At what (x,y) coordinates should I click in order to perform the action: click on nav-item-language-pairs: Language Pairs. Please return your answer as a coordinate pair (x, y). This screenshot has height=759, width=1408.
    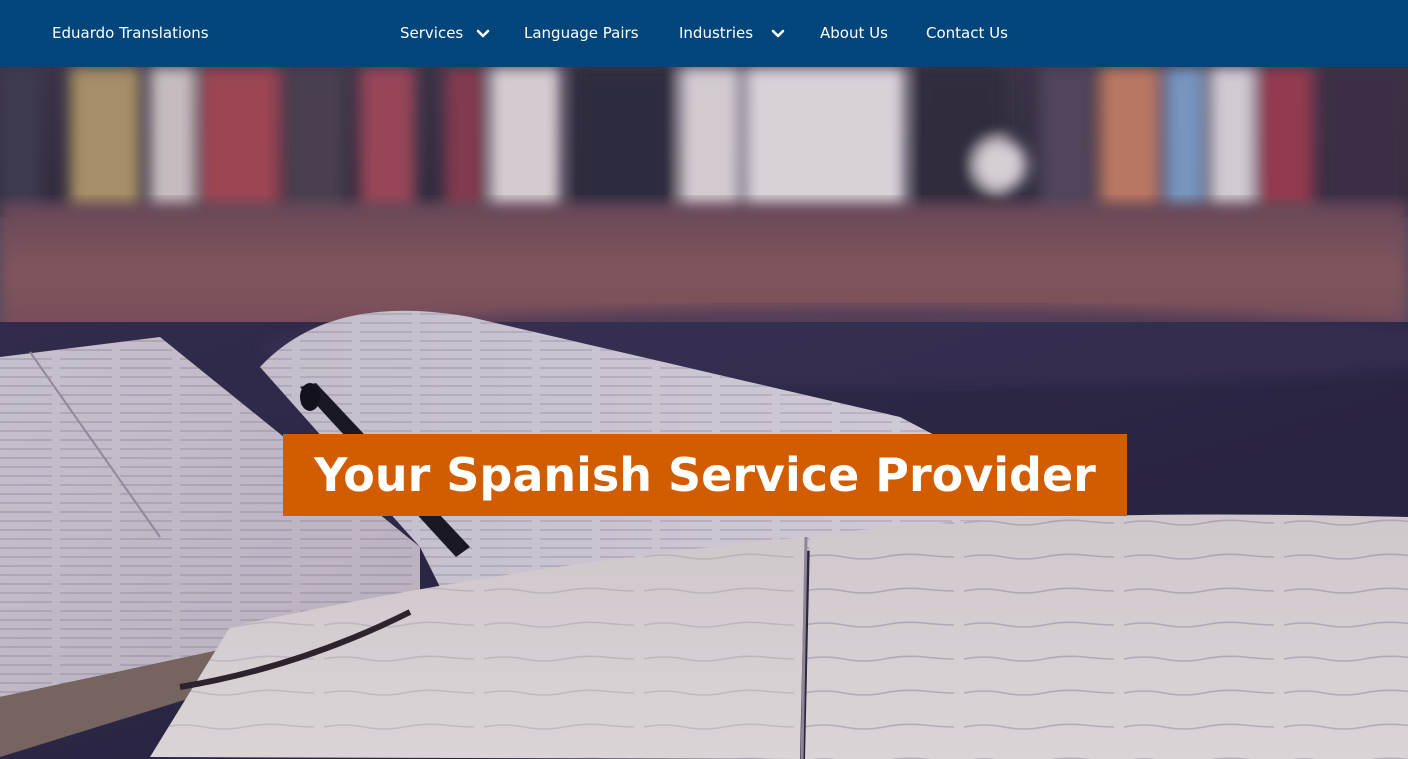
    Looking at the image, I should click on (581, 33).